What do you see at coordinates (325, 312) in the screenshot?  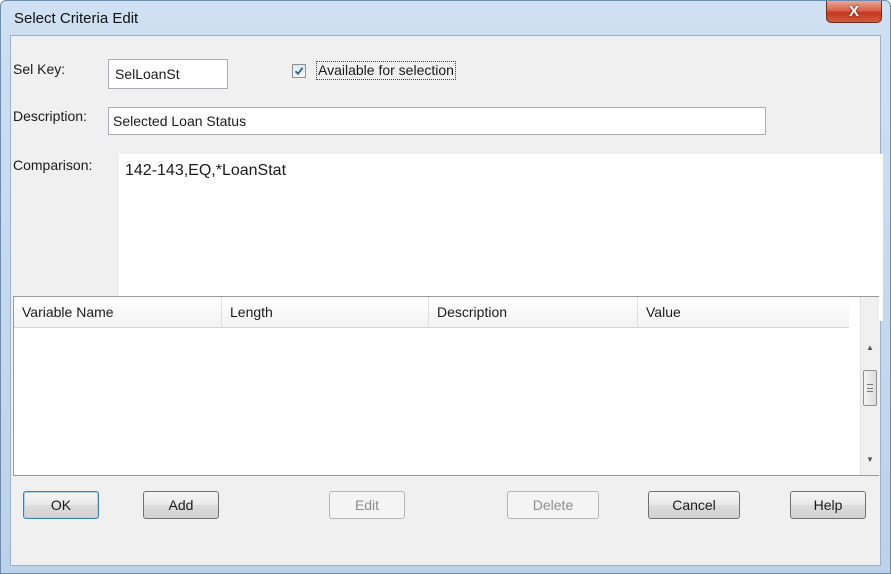 I see `column-header-length: Length` at bounding box center [325, 312].